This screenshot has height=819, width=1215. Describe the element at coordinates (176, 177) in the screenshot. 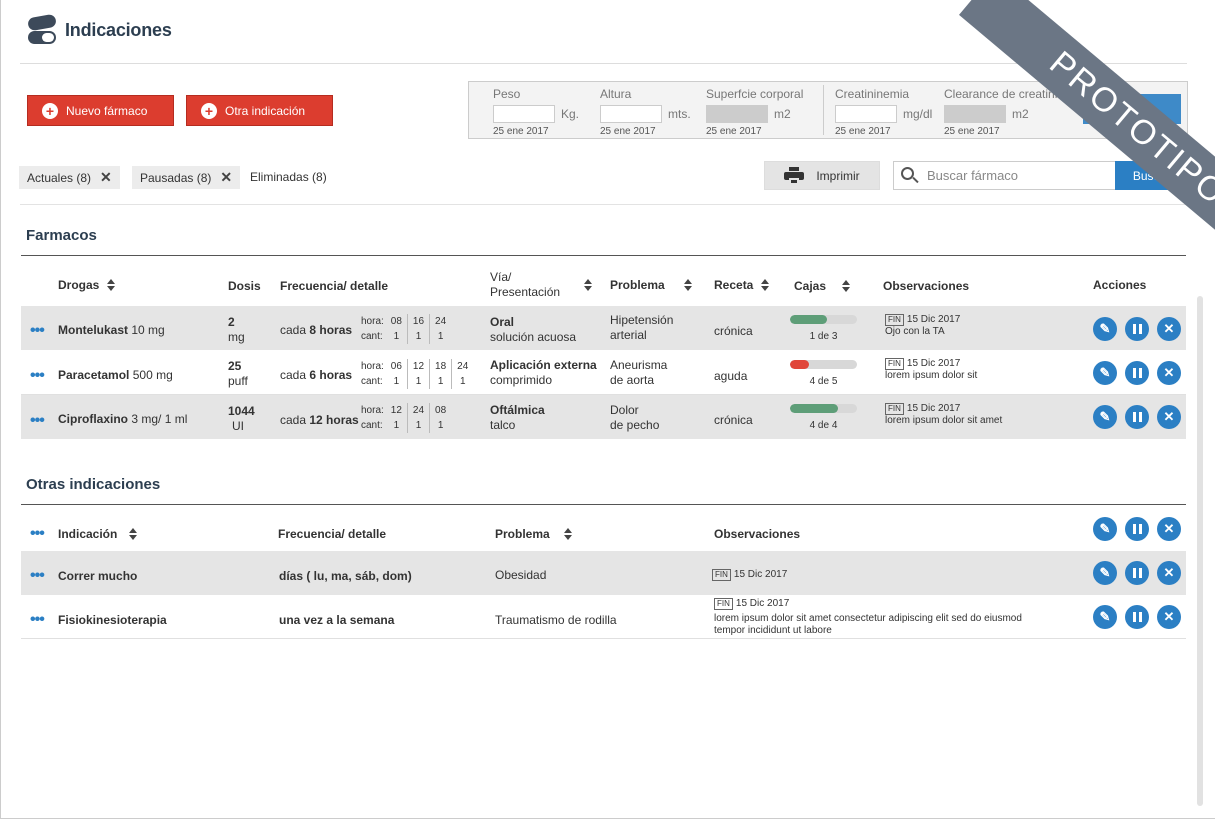

I see `tab-paused-label: Pausadas (8)` at that location.